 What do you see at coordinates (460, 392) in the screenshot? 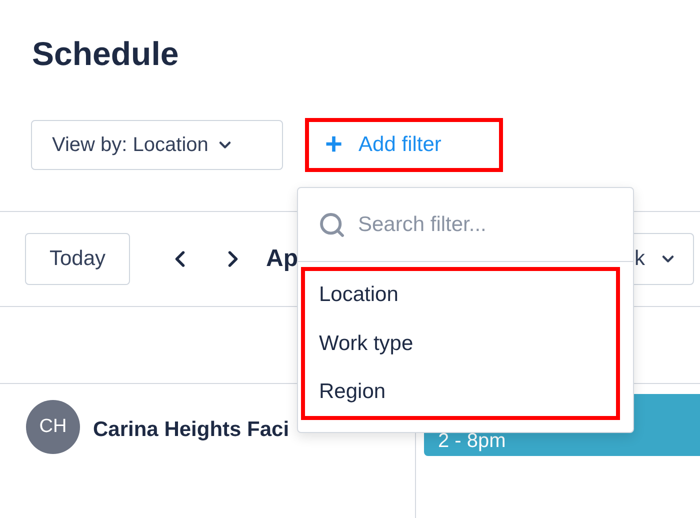
I see `filter-option: Region` at bounding box center [460, 392].